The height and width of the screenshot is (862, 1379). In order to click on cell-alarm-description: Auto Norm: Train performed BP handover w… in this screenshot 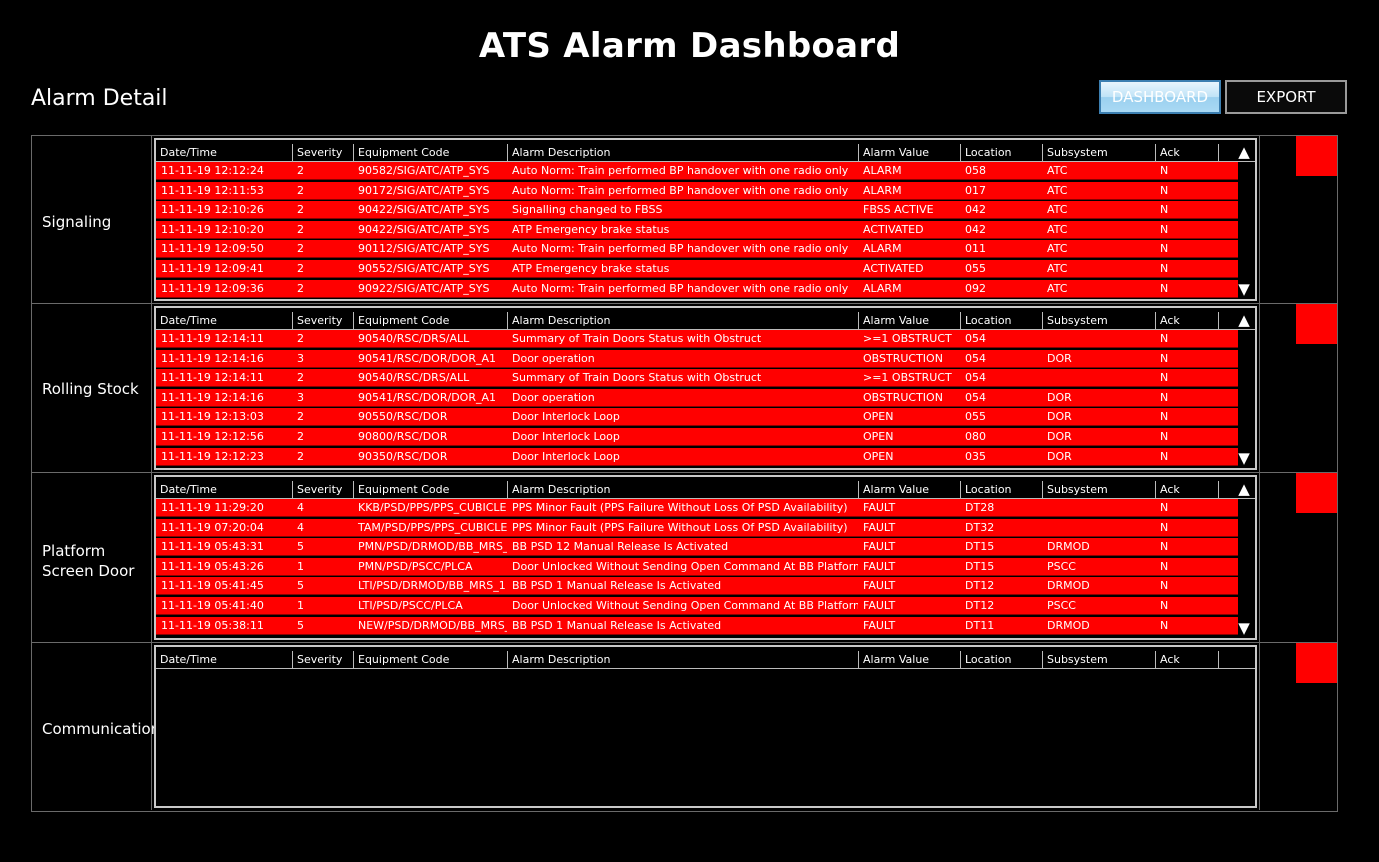, I will do `click(680, 288)`.